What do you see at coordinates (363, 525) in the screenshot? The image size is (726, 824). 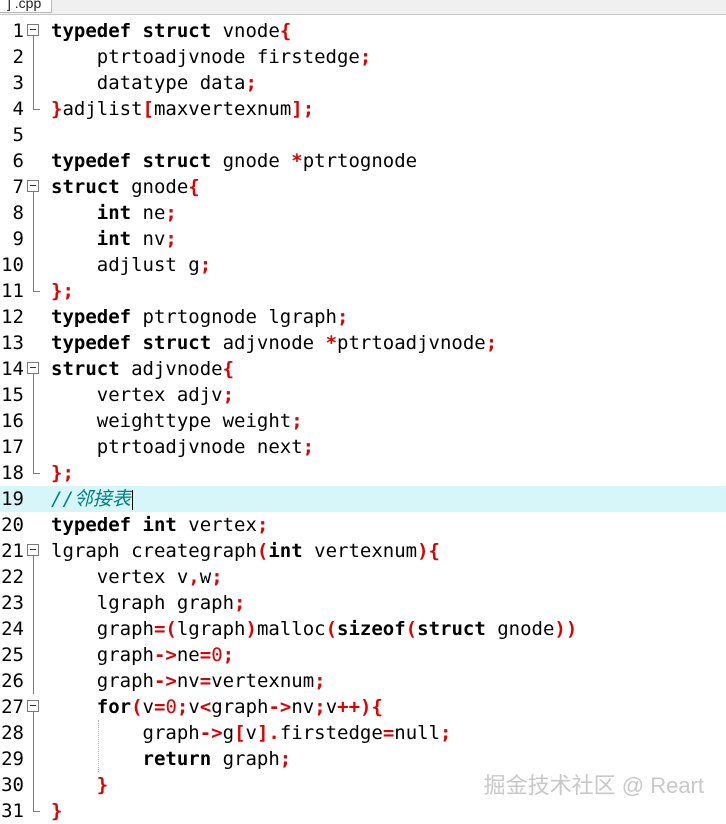 I see `code-line: 20 typedef int vertex;` at bounding box center [363, 525].